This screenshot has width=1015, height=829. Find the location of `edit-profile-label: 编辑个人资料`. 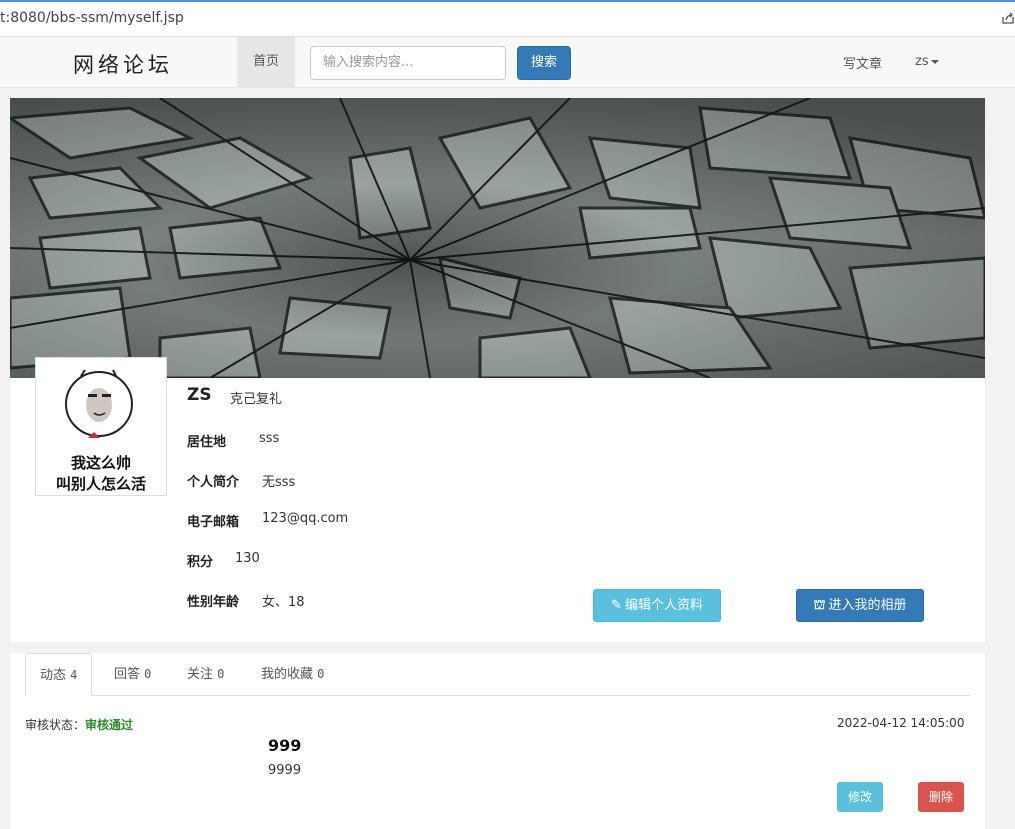

edit-profile-label: 编辑个人资料 is located at coordinates (663, 605).